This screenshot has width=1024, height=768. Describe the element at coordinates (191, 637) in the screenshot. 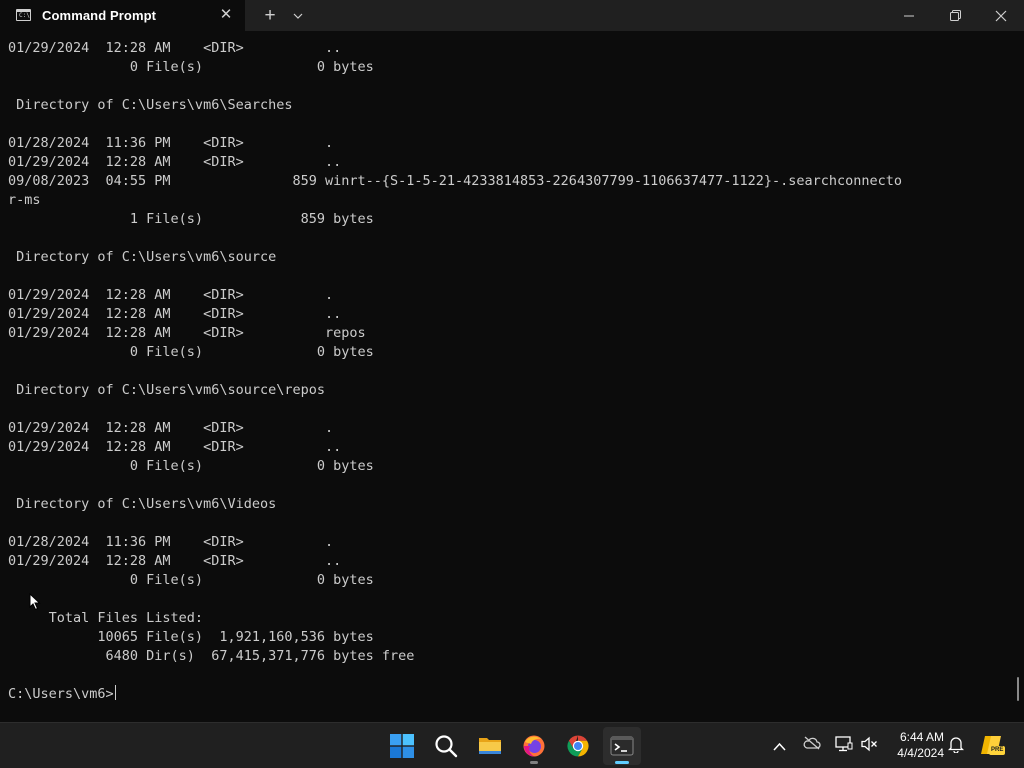

I see `terminal-line: 10065 File(s) 1,921,160,536 bytes` at that location.